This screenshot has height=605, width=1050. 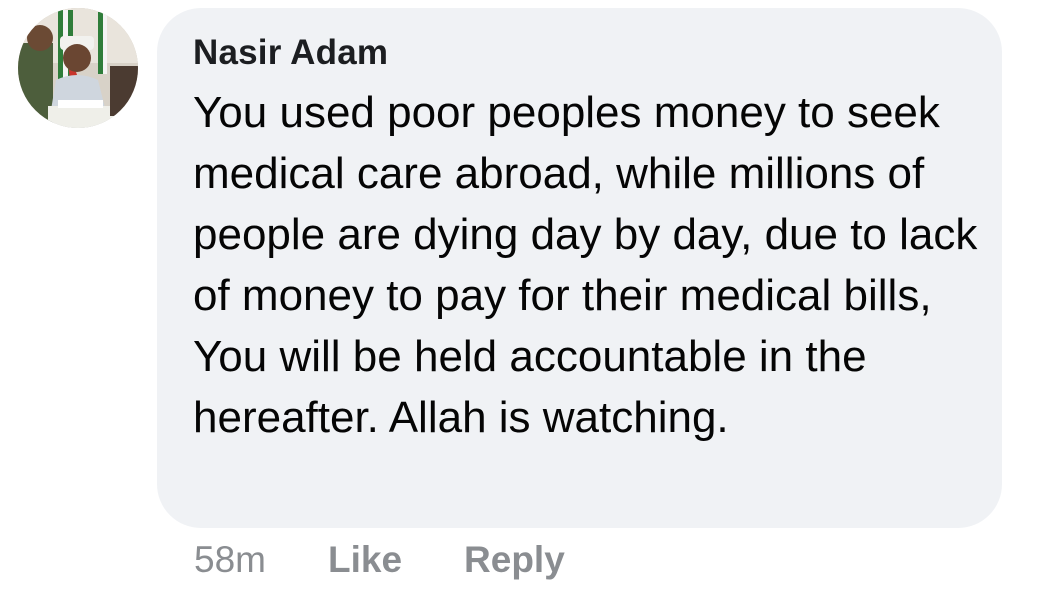 What do you see at coordinates (582, 53) in the screenshot?
I see `comment-author: Nasir Adam` at bounding box center [582, 53].